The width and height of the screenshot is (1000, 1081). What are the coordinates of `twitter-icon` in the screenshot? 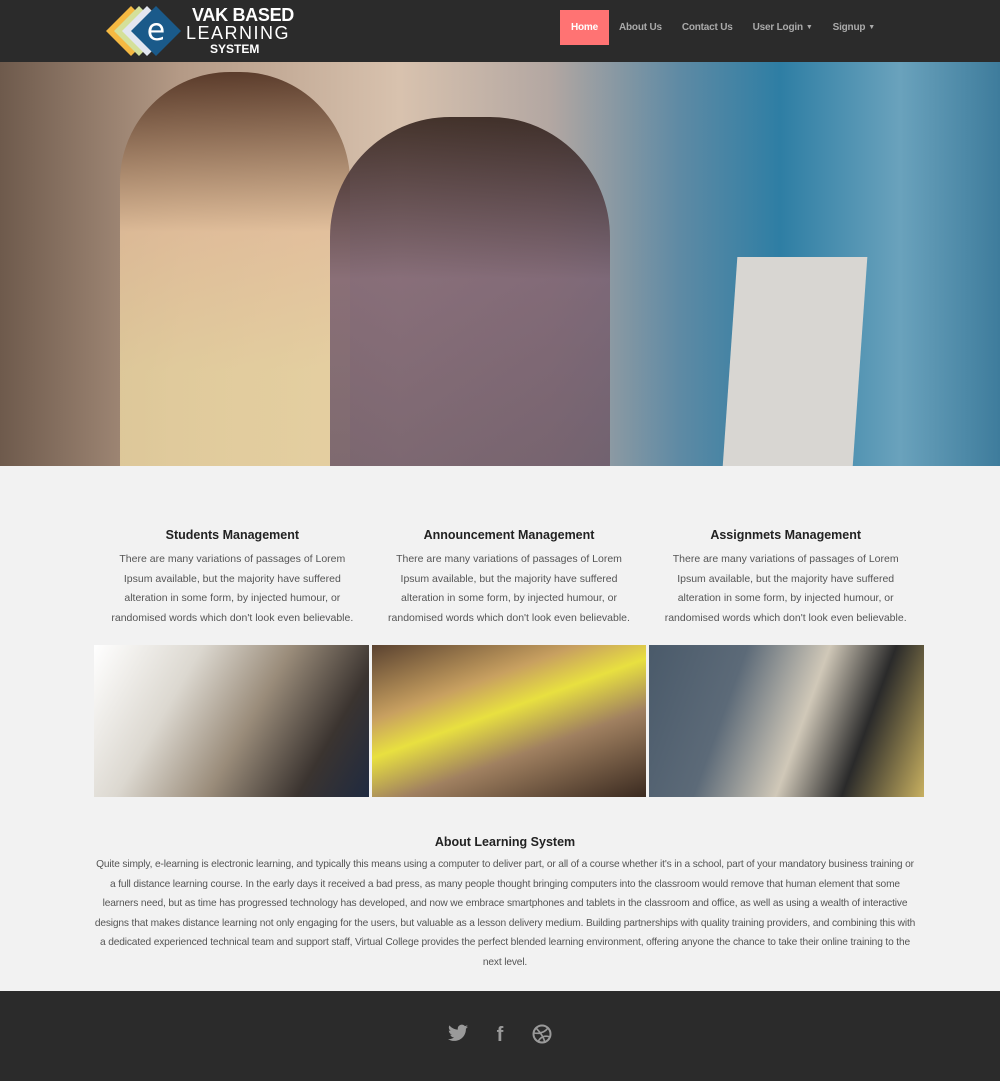 It's located at (458, 1037).